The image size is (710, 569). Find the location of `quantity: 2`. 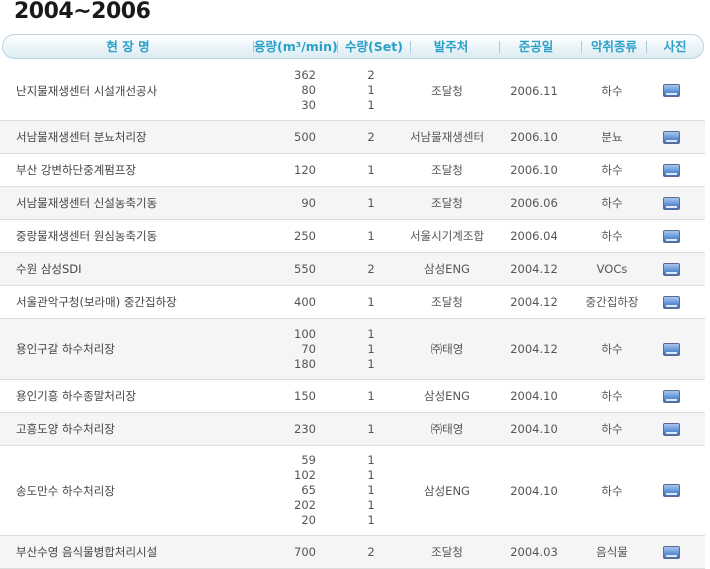

quantity: 2 is located at coordinates (371, 269).